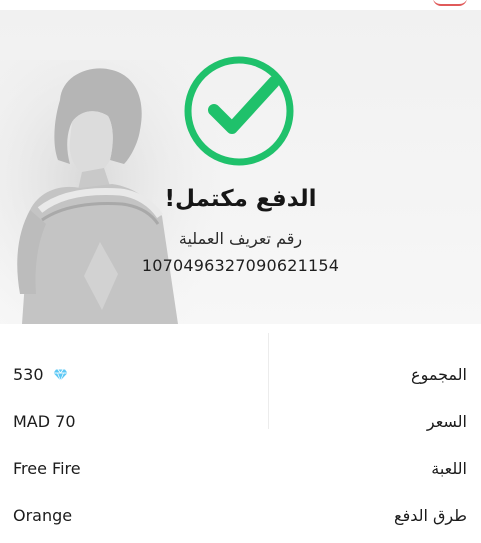  What do you see at coordinates (60, 374) in the screenshot?
I see `diamond-icon` at bounding box center [60, 374].